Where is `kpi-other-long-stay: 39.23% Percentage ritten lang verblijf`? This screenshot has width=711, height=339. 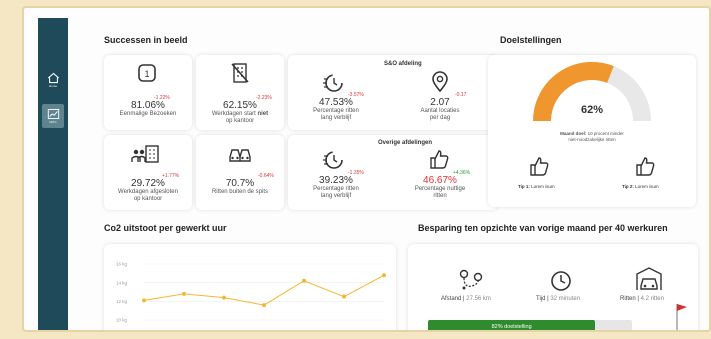
kpi-other-long-stay: 39.23% Percentage ritten lang verblijf is located at coordinates (336, 187).